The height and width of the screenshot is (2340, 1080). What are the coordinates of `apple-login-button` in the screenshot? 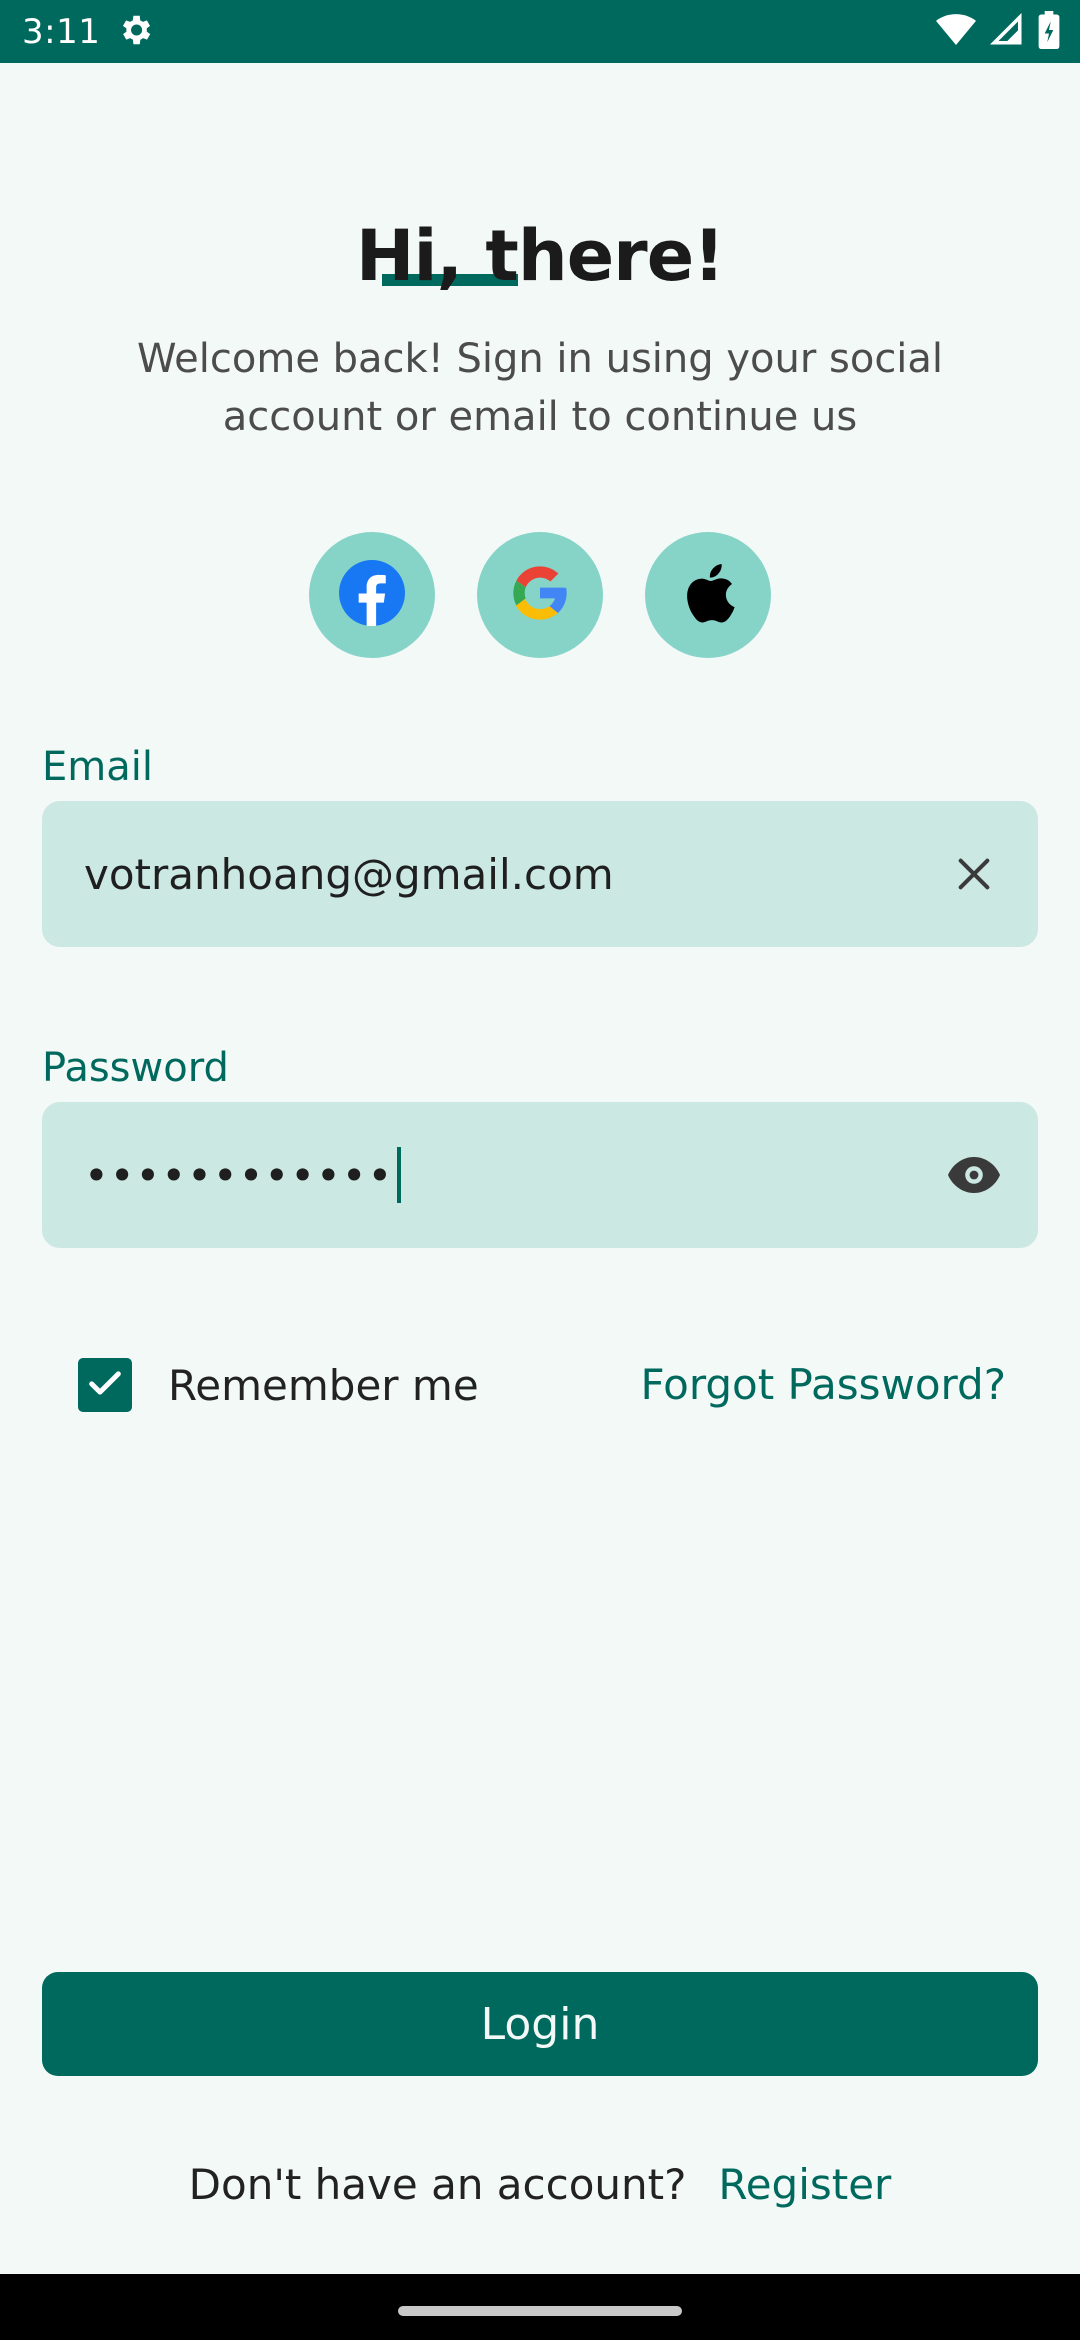 It's located at (708, 595).